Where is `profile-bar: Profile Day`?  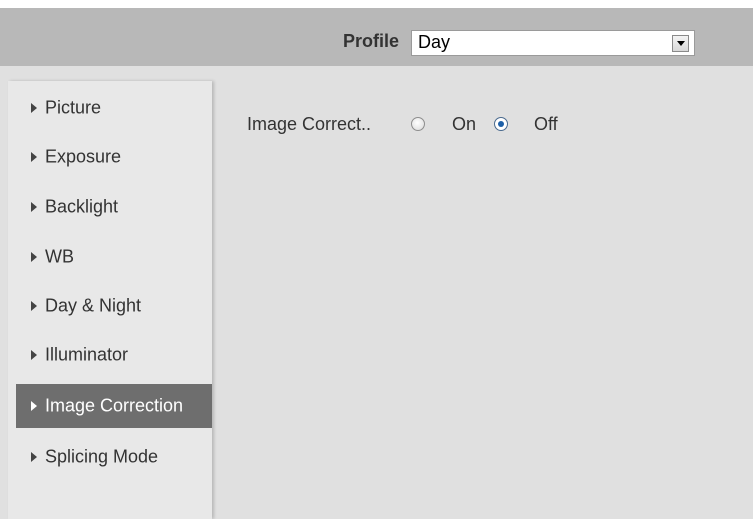
profile-bar: Profile Day is located at coordinates (376, 37).